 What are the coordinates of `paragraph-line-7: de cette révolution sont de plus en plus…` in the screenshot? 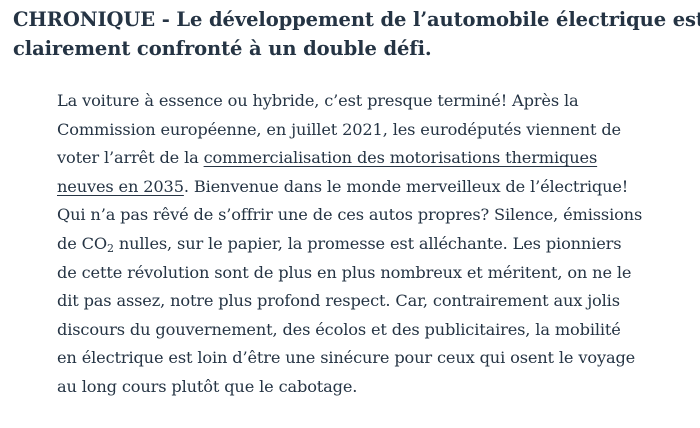 It's located at (344, 272).